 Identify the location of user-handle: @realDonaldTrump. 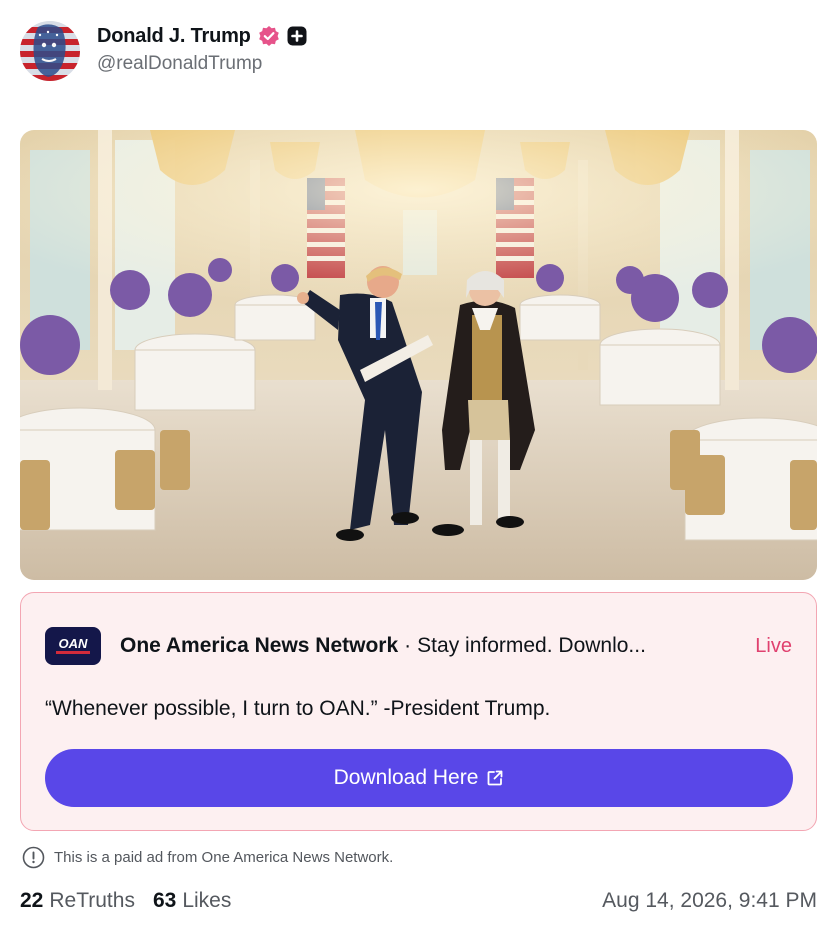
(202, 64).